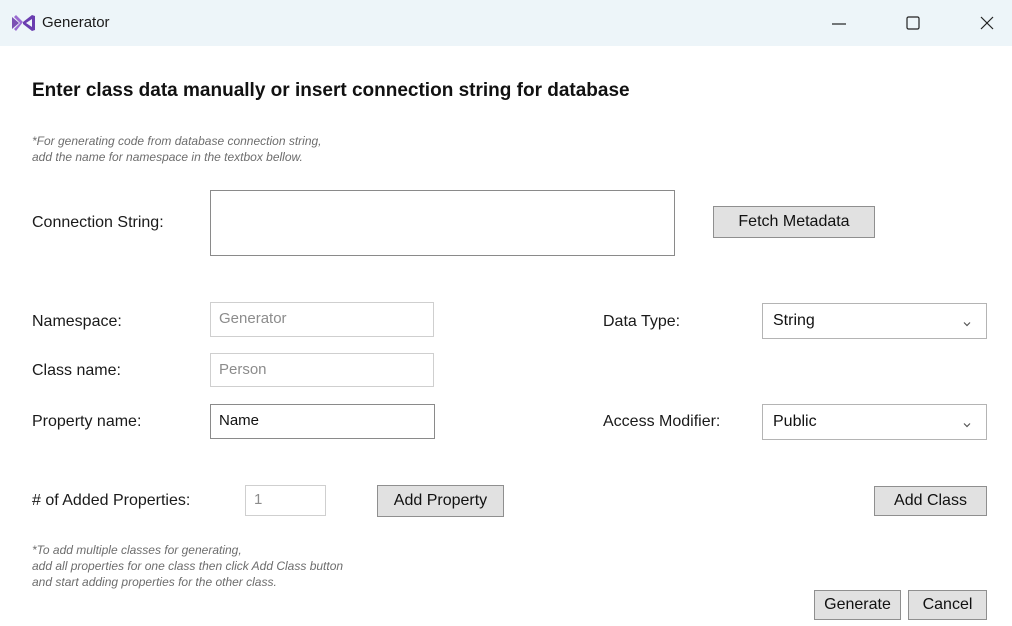 This screenshot has height=626, width=1012. I want to click on namespace-label: Namespace:, so click(77, 321).